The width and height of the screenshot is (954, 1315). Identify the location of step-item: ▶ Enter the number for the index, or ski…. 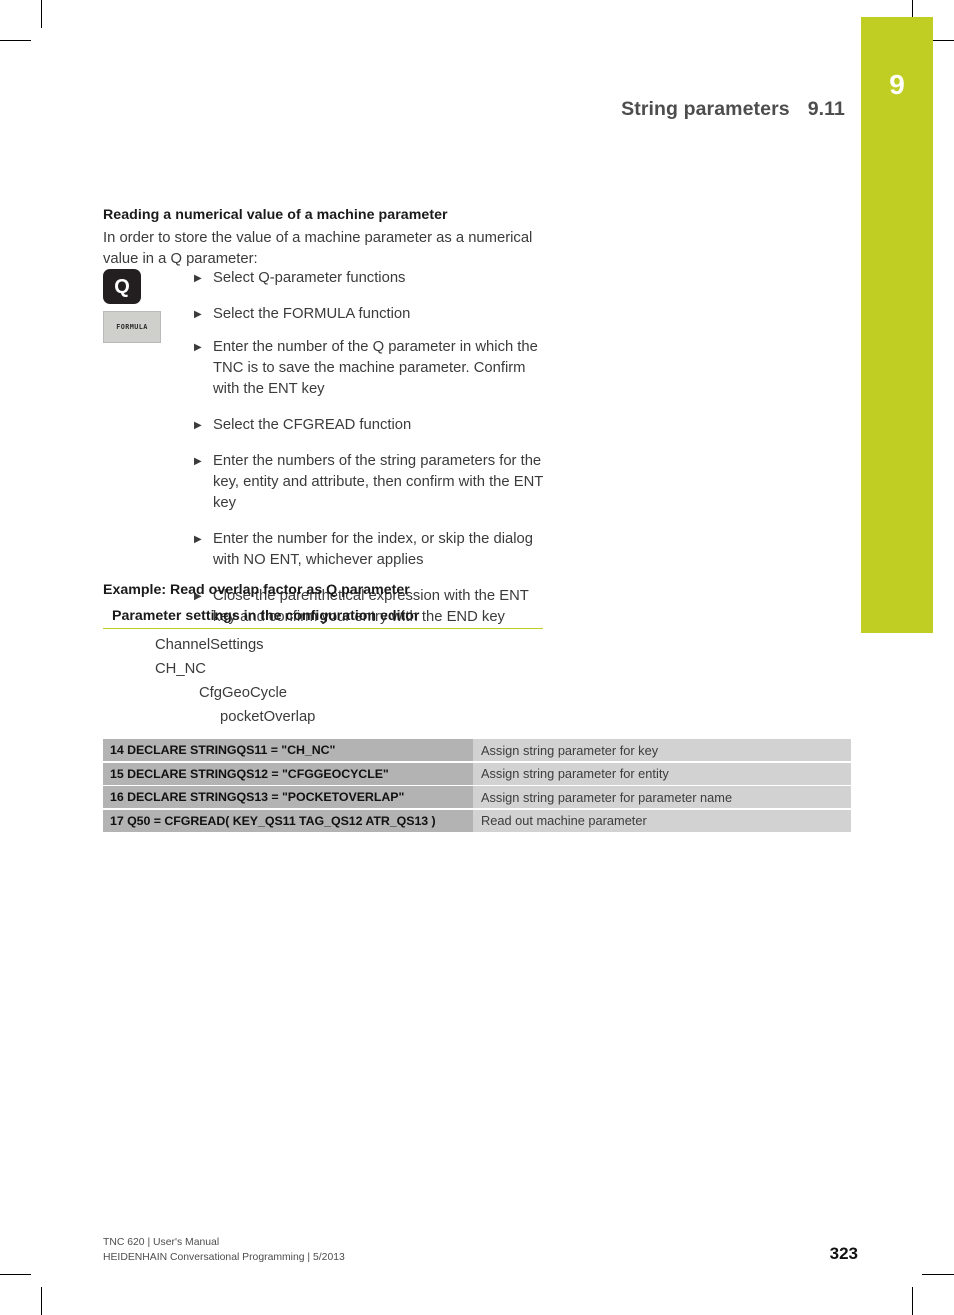
(374, 550).